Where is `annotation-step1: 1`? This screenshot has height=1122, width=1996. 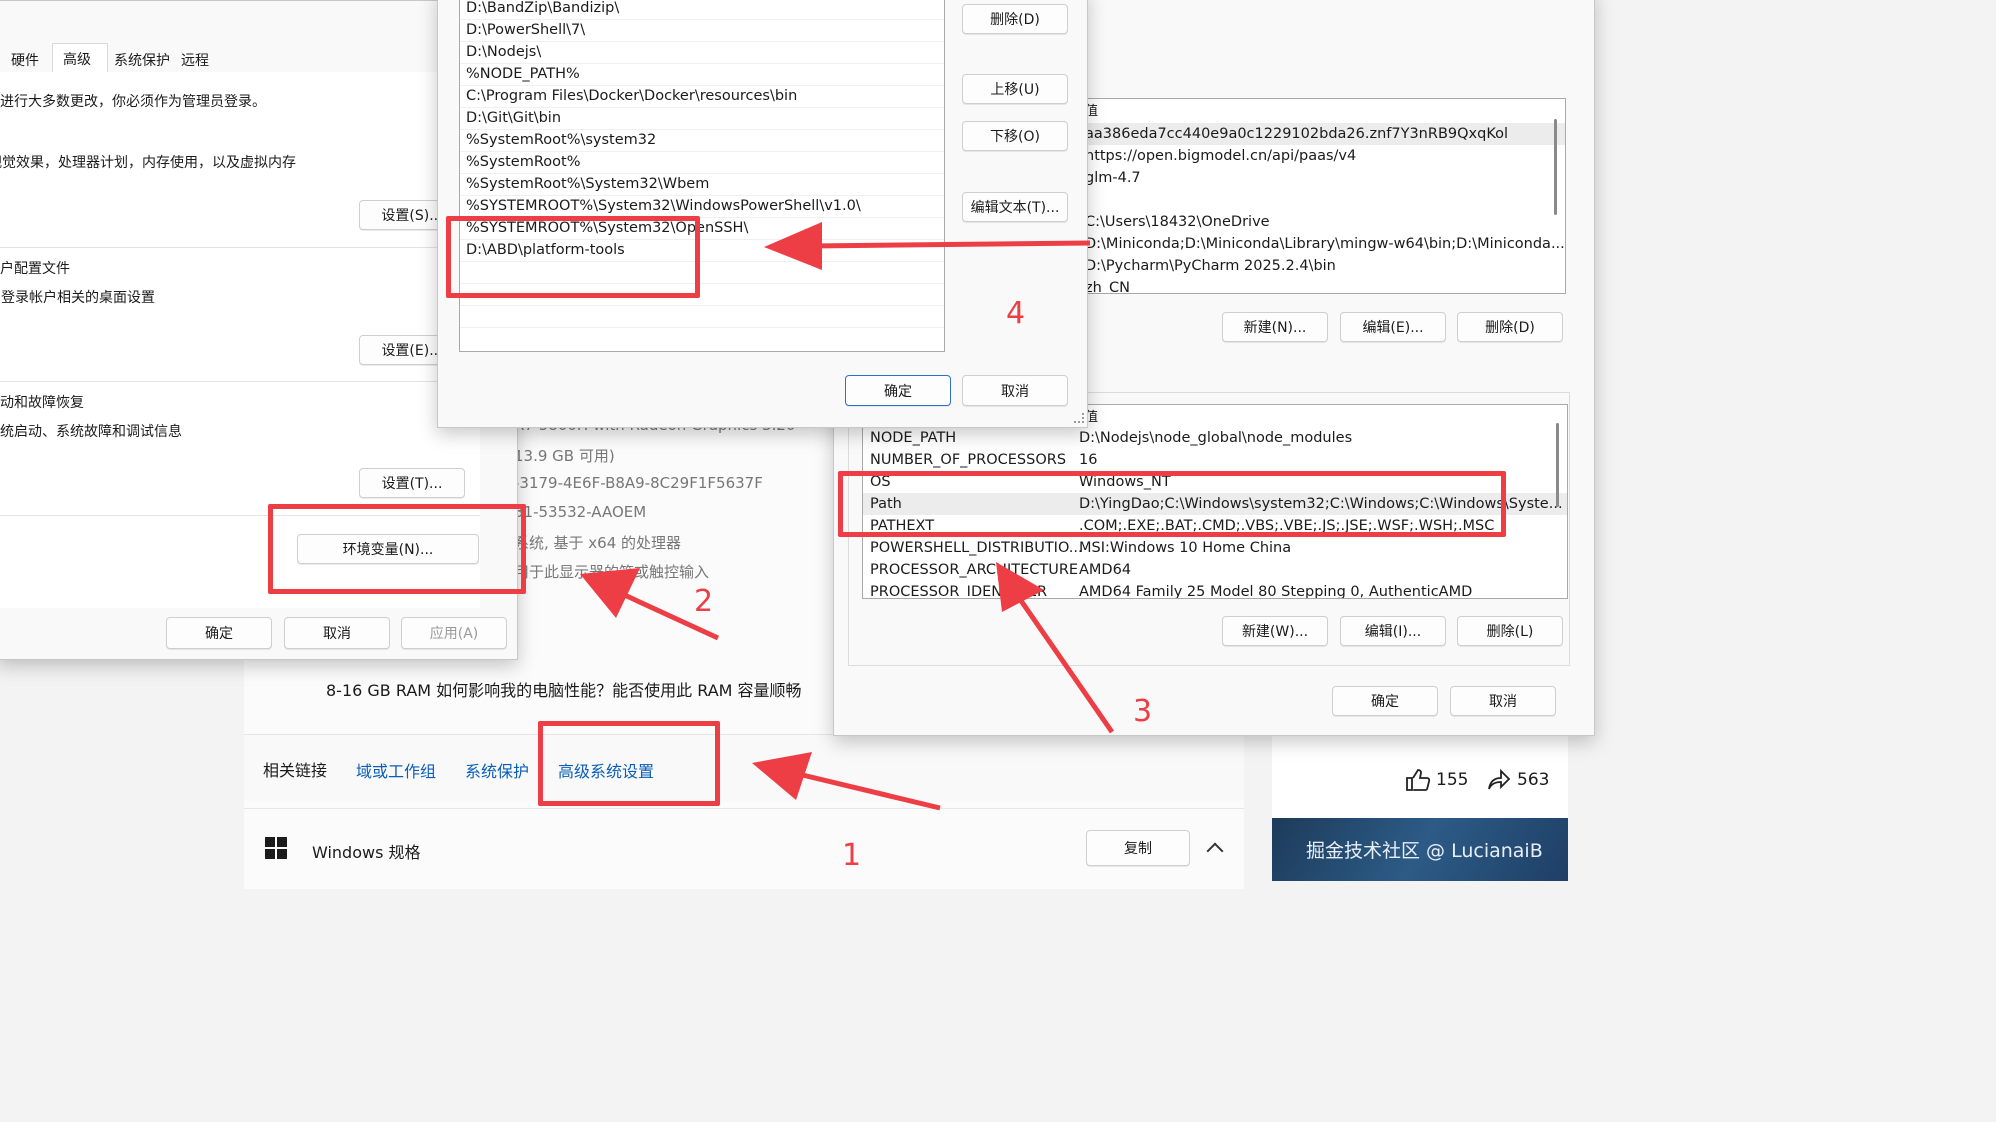
annotation-step1: 1 is located at coordinates (852, 855).